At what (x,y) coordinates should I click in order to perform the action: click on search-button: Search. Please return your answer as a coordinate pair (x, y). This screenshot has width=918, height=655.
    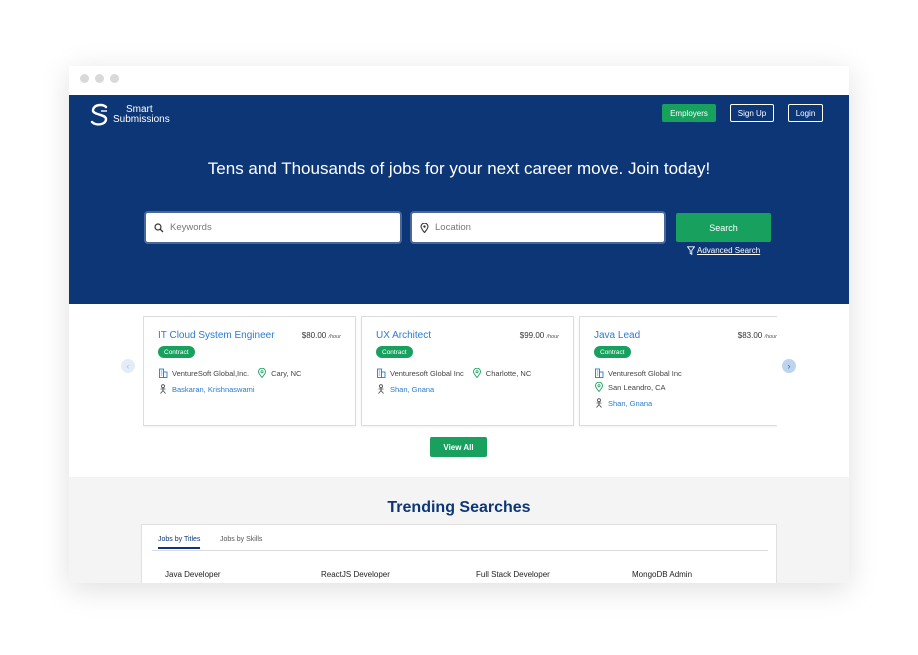
    Looking at the image, I should click on (723, 227).